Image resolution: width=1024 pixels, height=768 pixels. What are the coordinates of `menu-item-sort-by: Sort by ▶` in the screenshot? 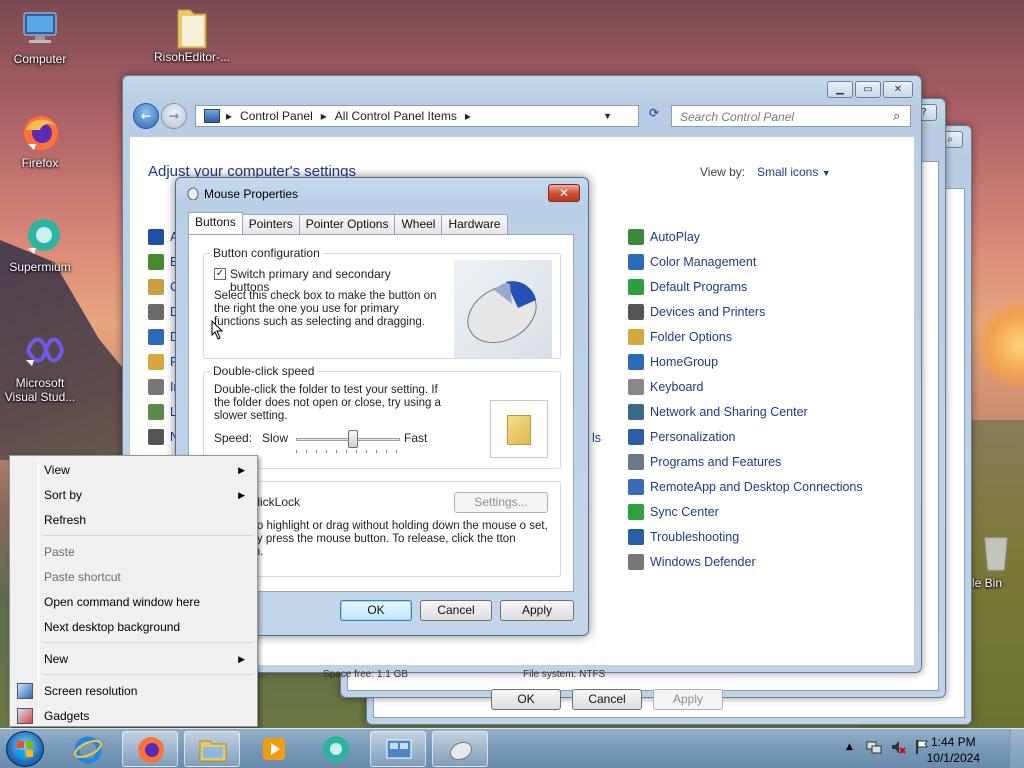 It's located at (133, 495).